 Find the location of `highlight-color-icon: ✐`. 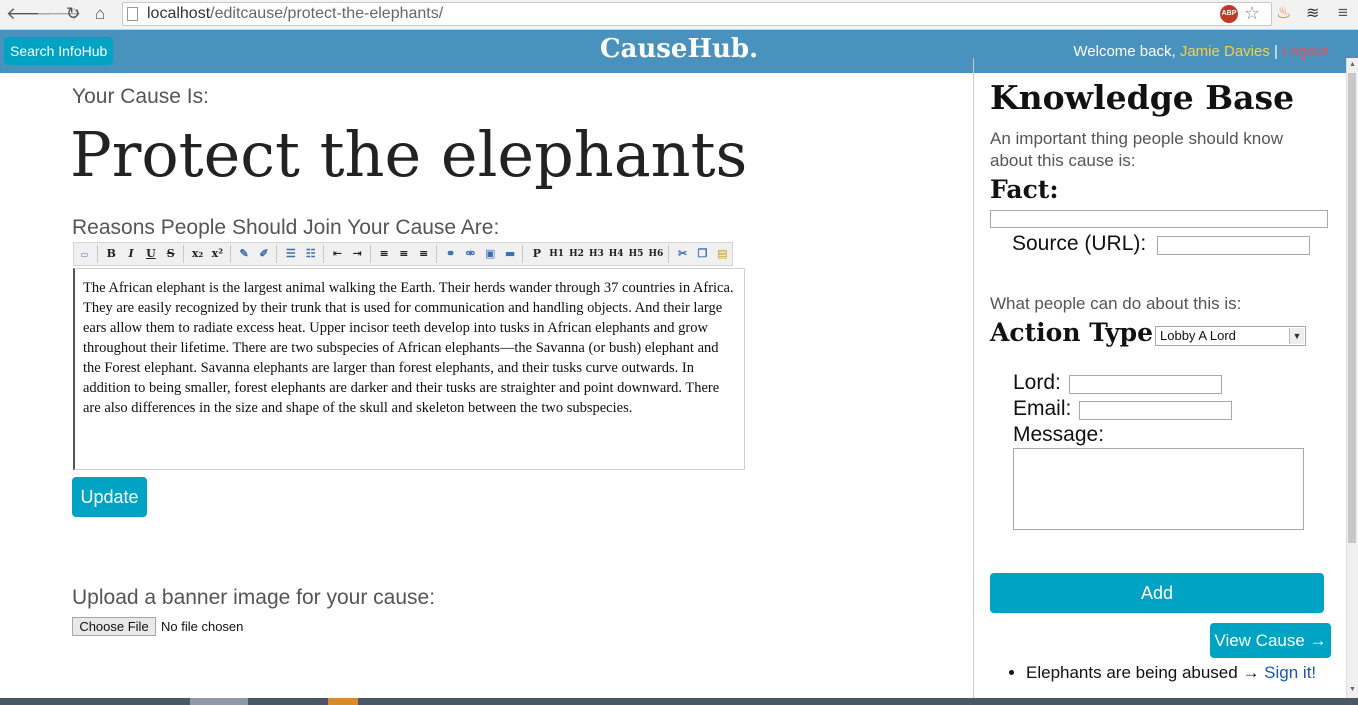

highlight-color-icon: ✐ is located at coordinates (264, 254).